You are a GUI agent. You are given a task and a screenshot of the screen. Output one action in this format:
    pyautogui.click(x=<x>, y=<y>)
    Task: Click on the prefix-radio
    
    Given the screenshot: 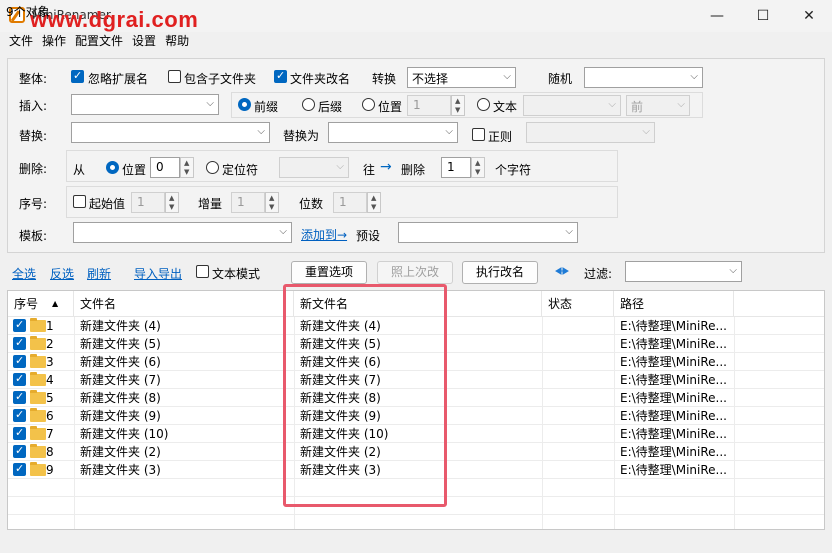 What is the action you would take?
    pyautogui.click(x=244, y=104)
    